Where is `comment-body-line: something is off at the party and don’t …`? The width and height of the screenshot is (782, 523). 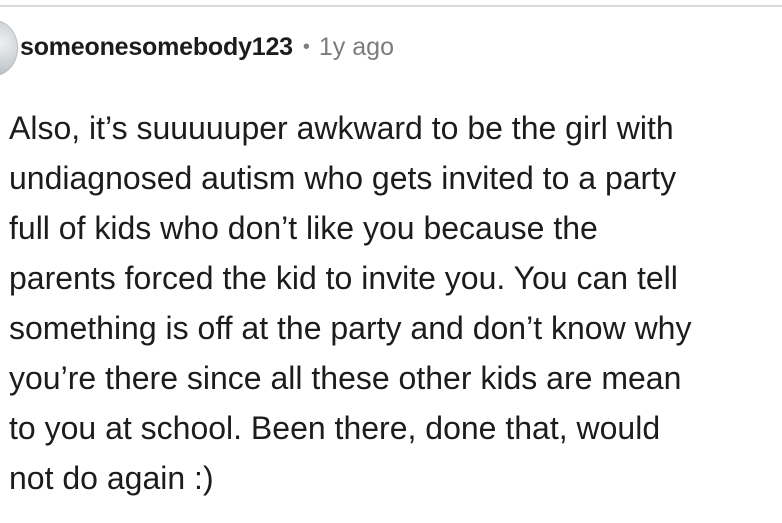
comment-body-line: something is off at the party and don’t … is located at coordinates (350, 328).